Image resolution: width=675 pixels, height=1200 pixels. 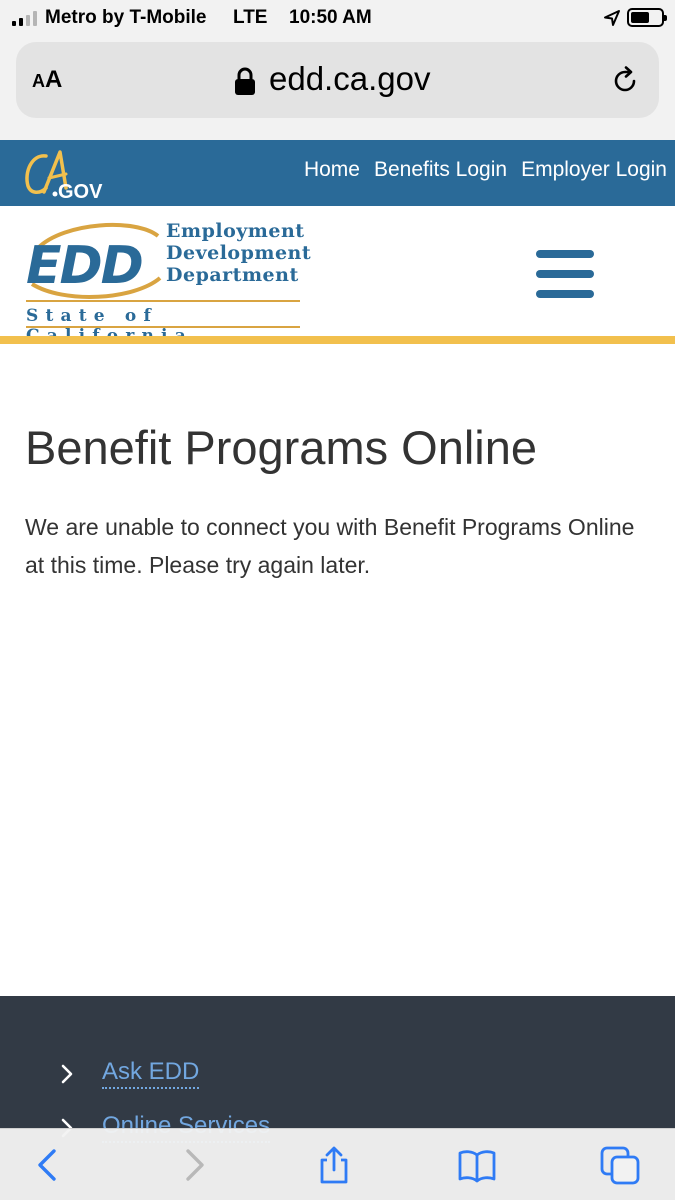 What do you see at coordinates (594, 170) in the screenshot?
I see `nav-employer-login-link: Employer Login` at bounding box center [594, 170].